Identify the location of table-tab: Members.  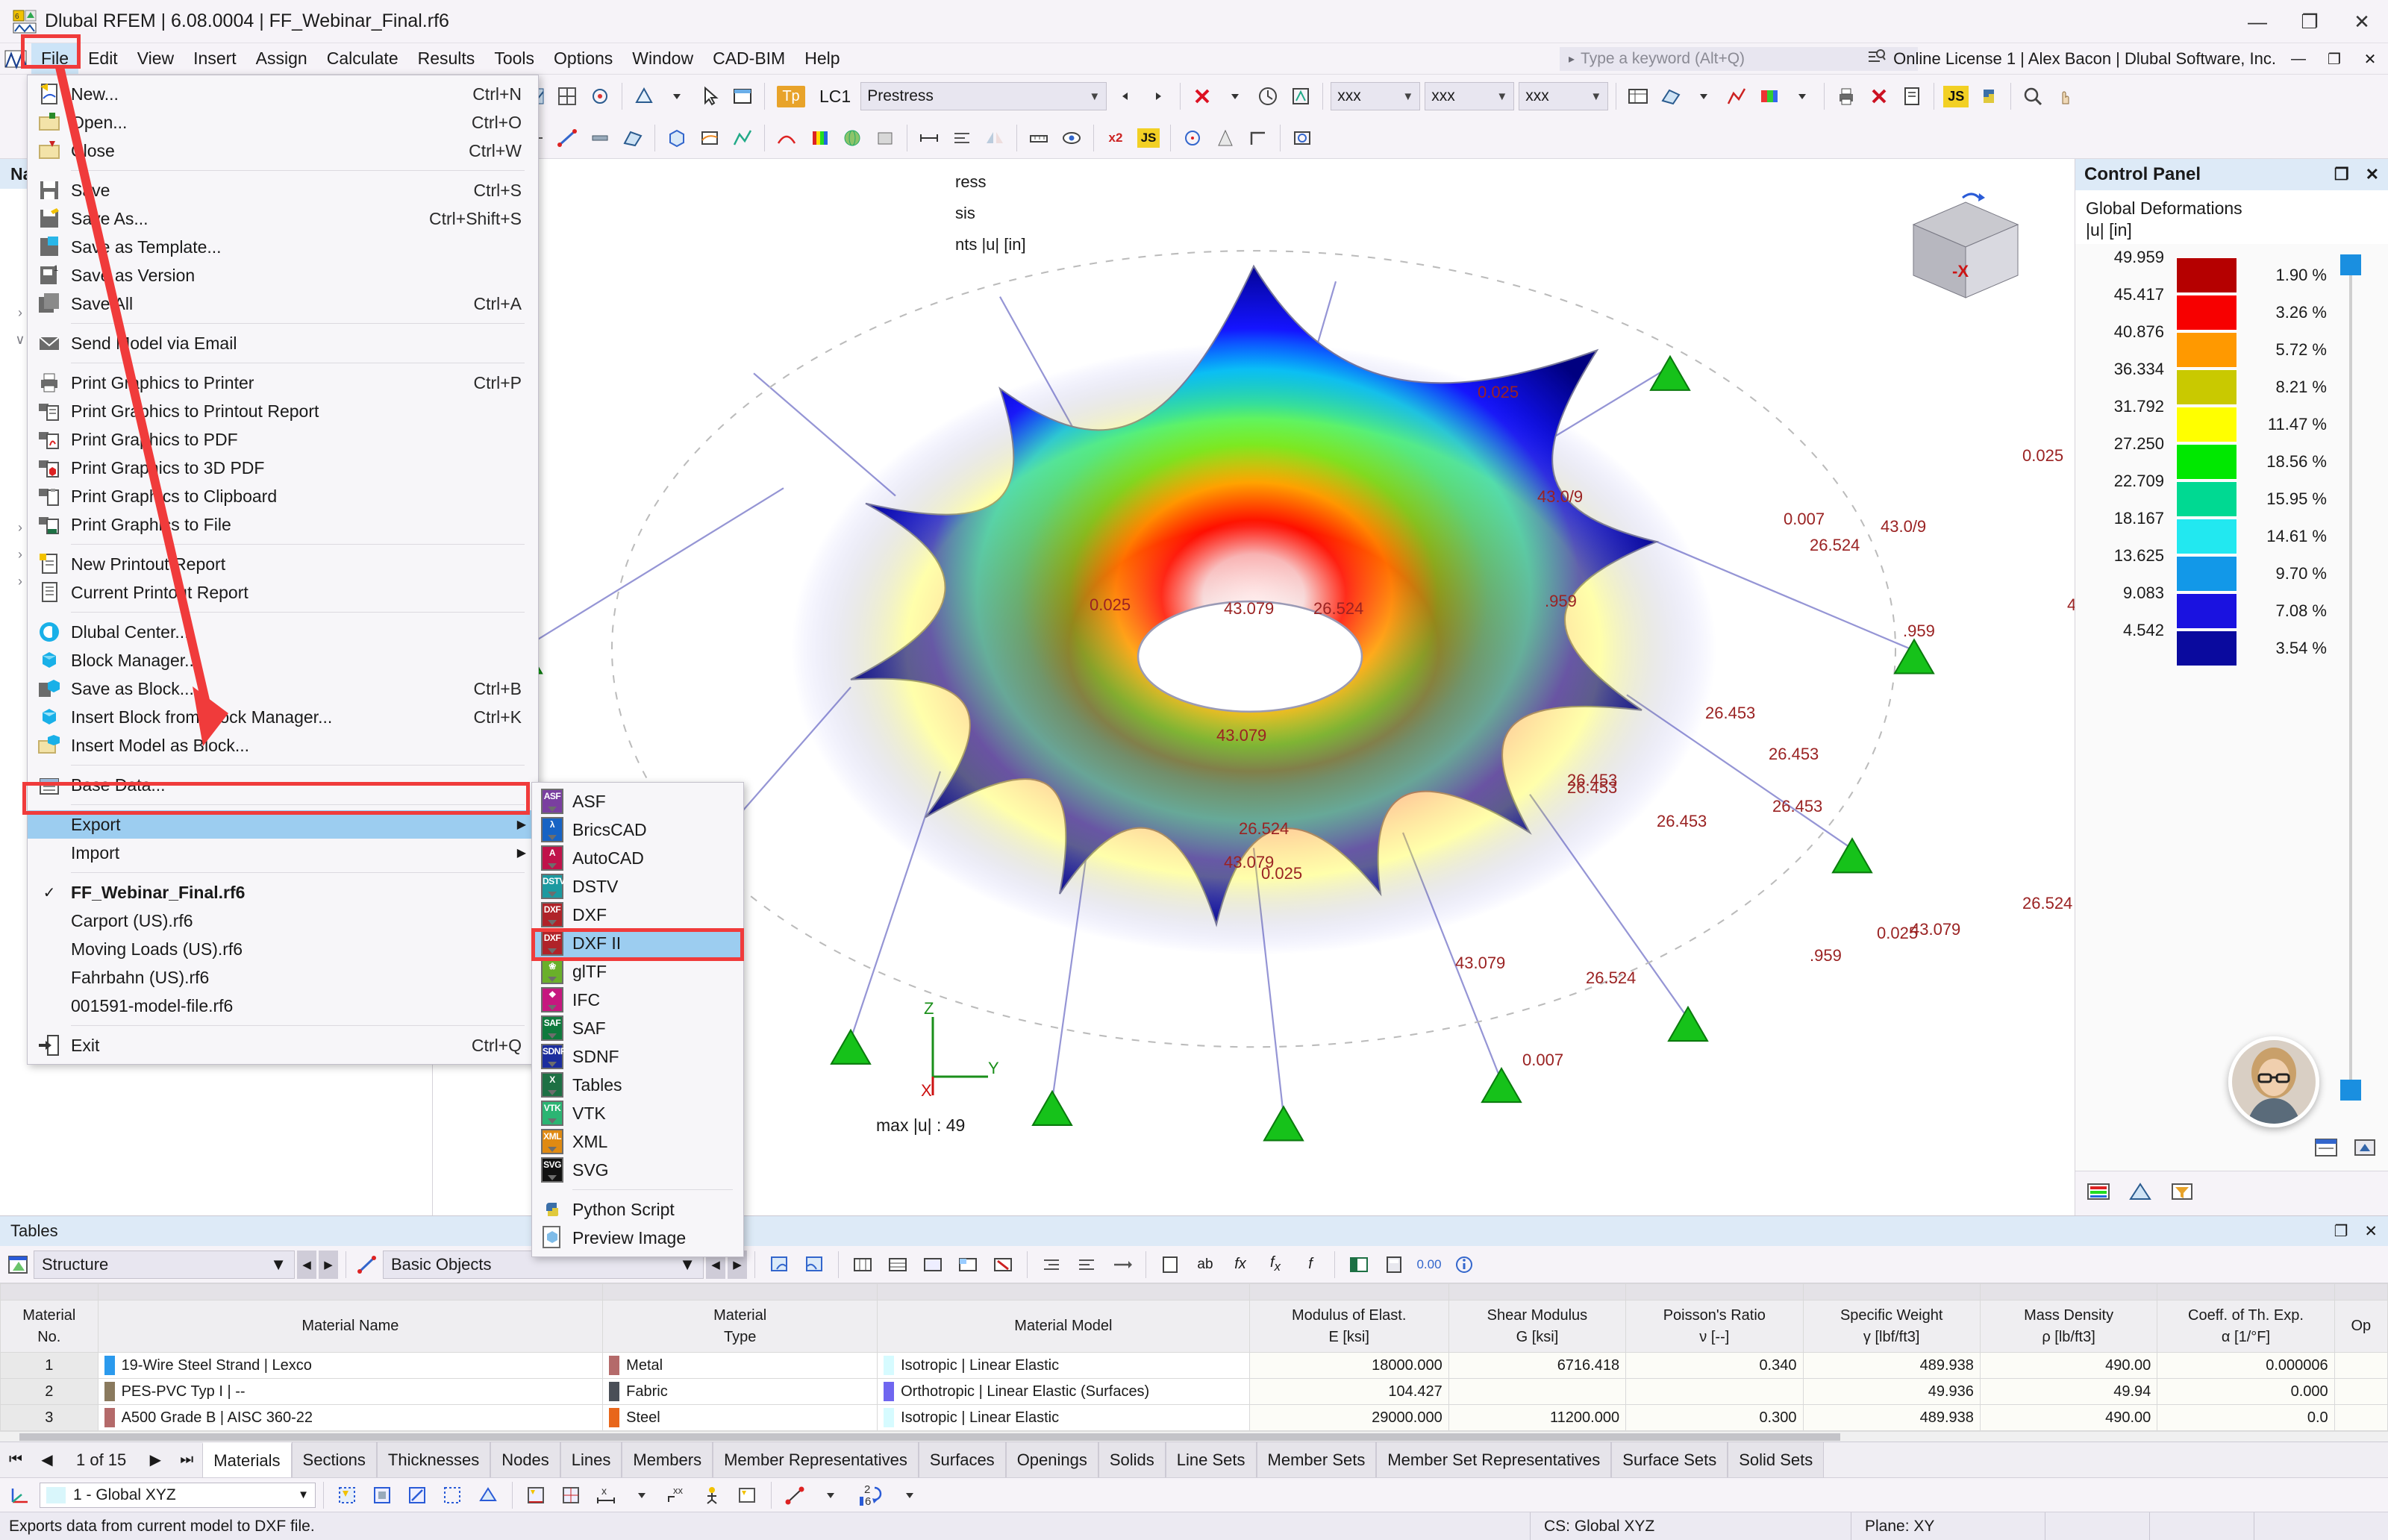
(667, 1459).